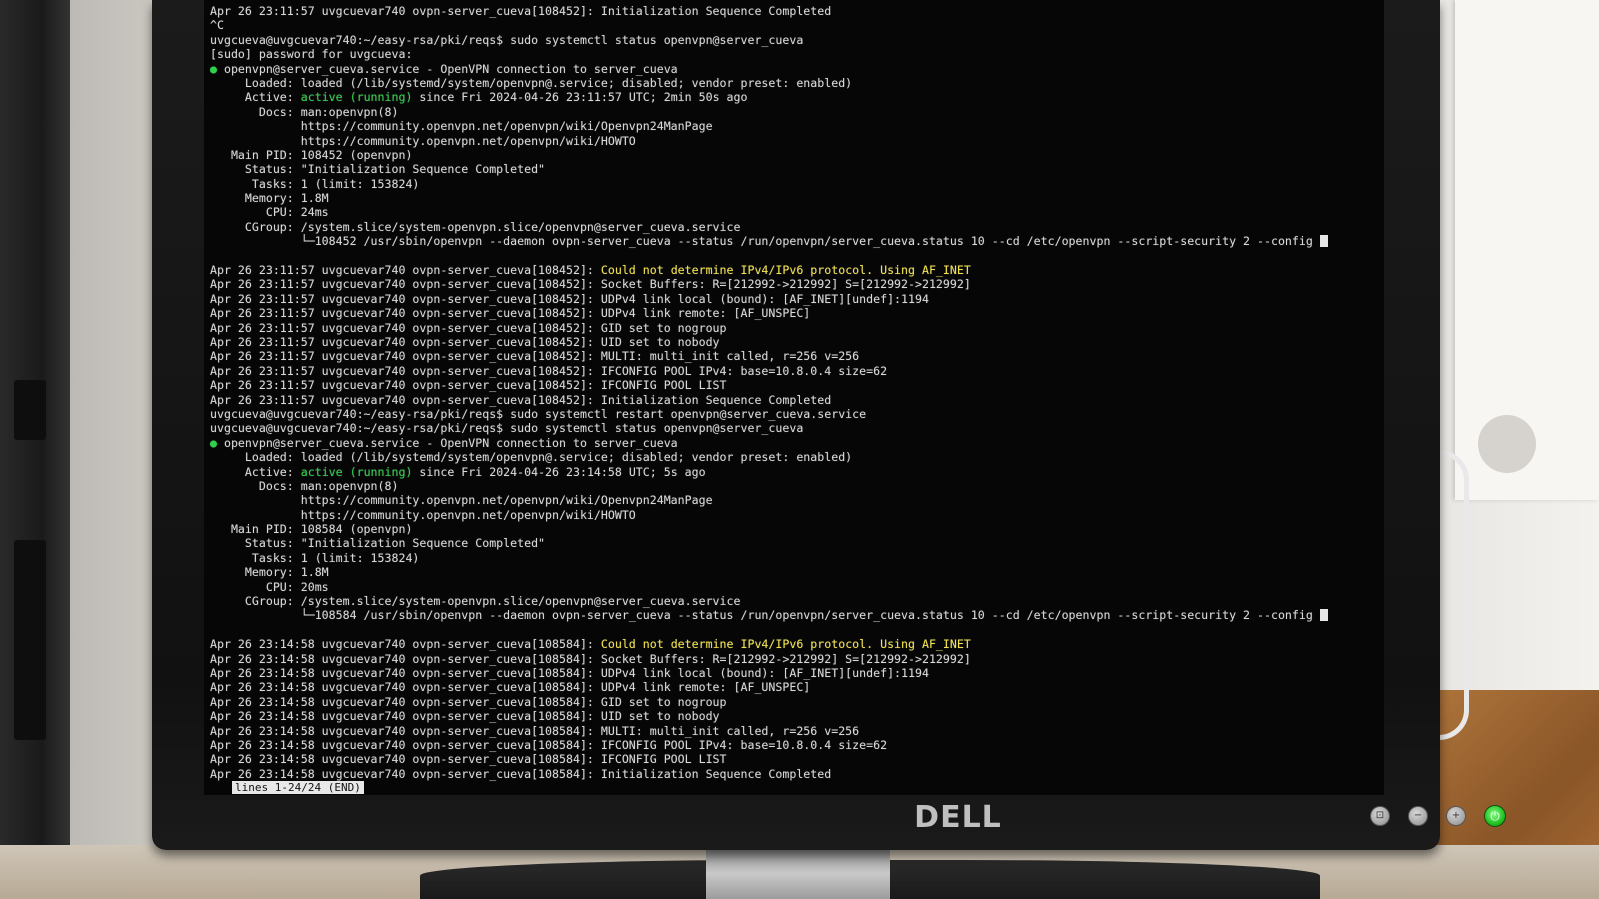 The image size is (1599, 899). What do you see at coordinates (298, 787) in the screenshot?
I see `pager-status: lines 1-24/24 (END)` at bounding box center [298, 787].